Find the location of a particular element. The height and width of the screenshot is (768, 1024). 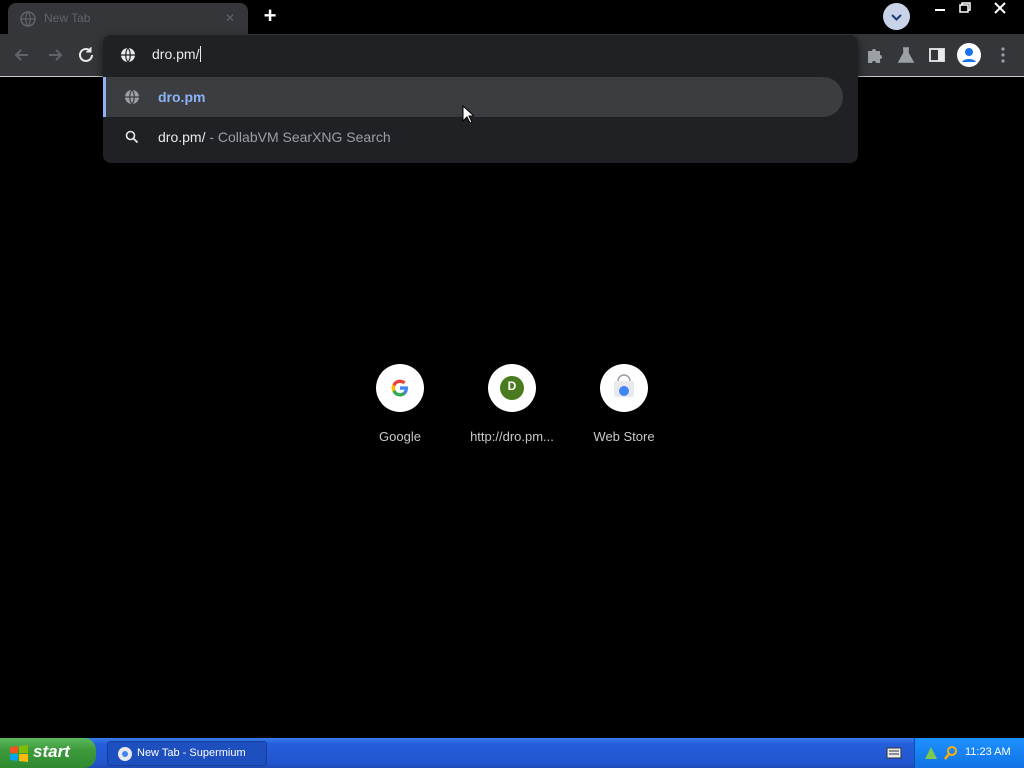

window-controls is located at coordinates (976, 9).